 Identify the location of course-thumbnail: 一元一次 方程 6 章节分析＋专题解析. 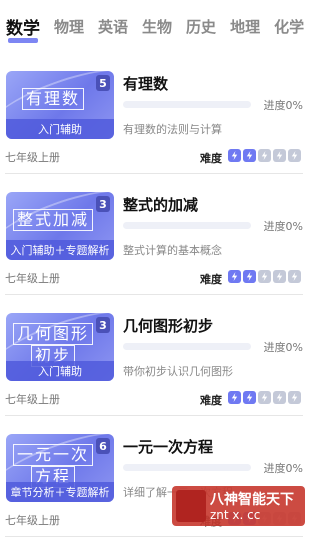
(60, 468).